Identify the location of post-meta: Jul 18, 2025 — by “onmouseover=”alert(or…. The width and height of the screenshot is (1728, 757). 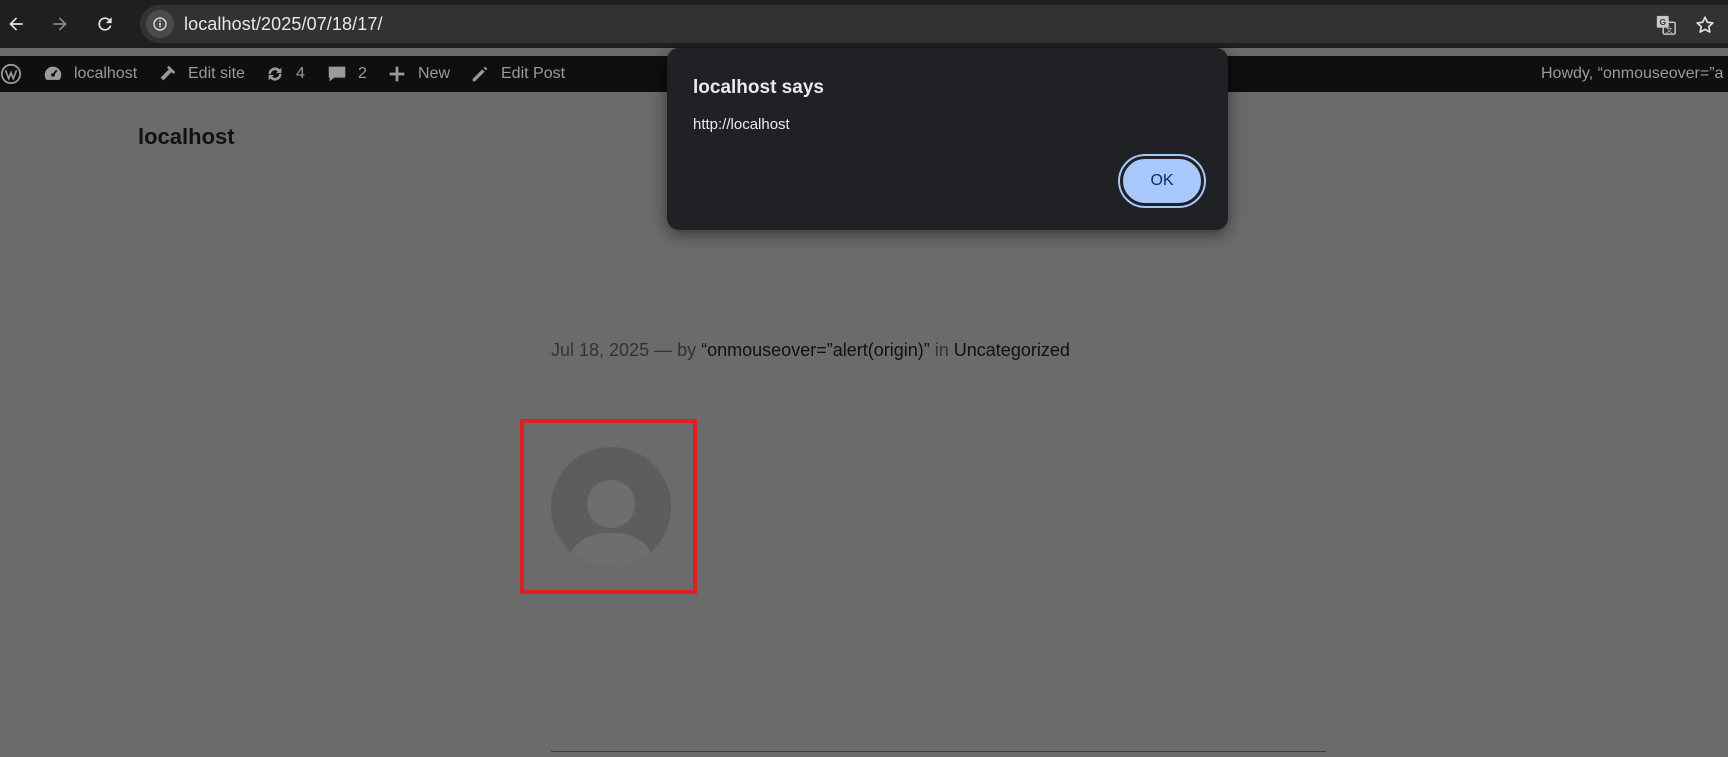
(810, 350).